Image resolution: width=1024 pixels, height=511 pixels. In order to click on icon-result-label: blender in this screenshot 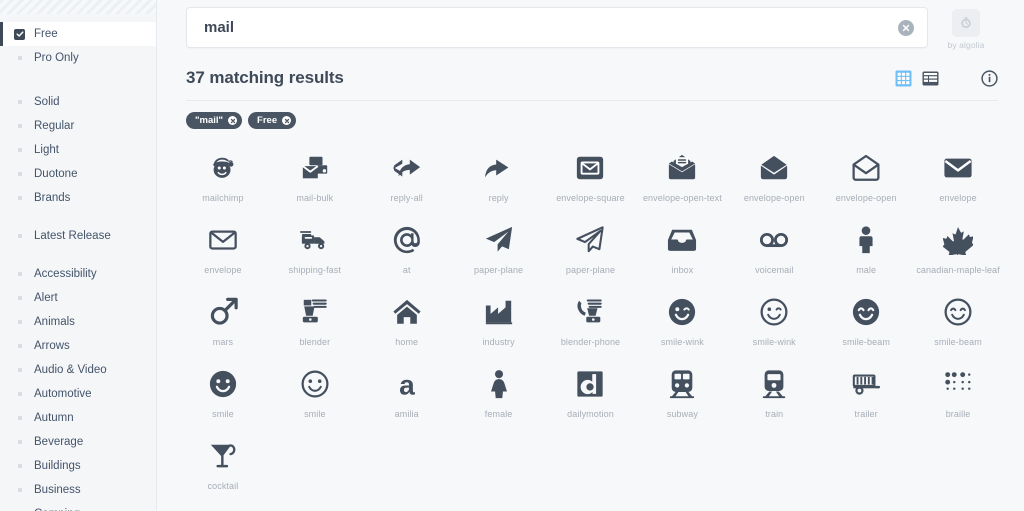, I will do `click(315, 342)`.